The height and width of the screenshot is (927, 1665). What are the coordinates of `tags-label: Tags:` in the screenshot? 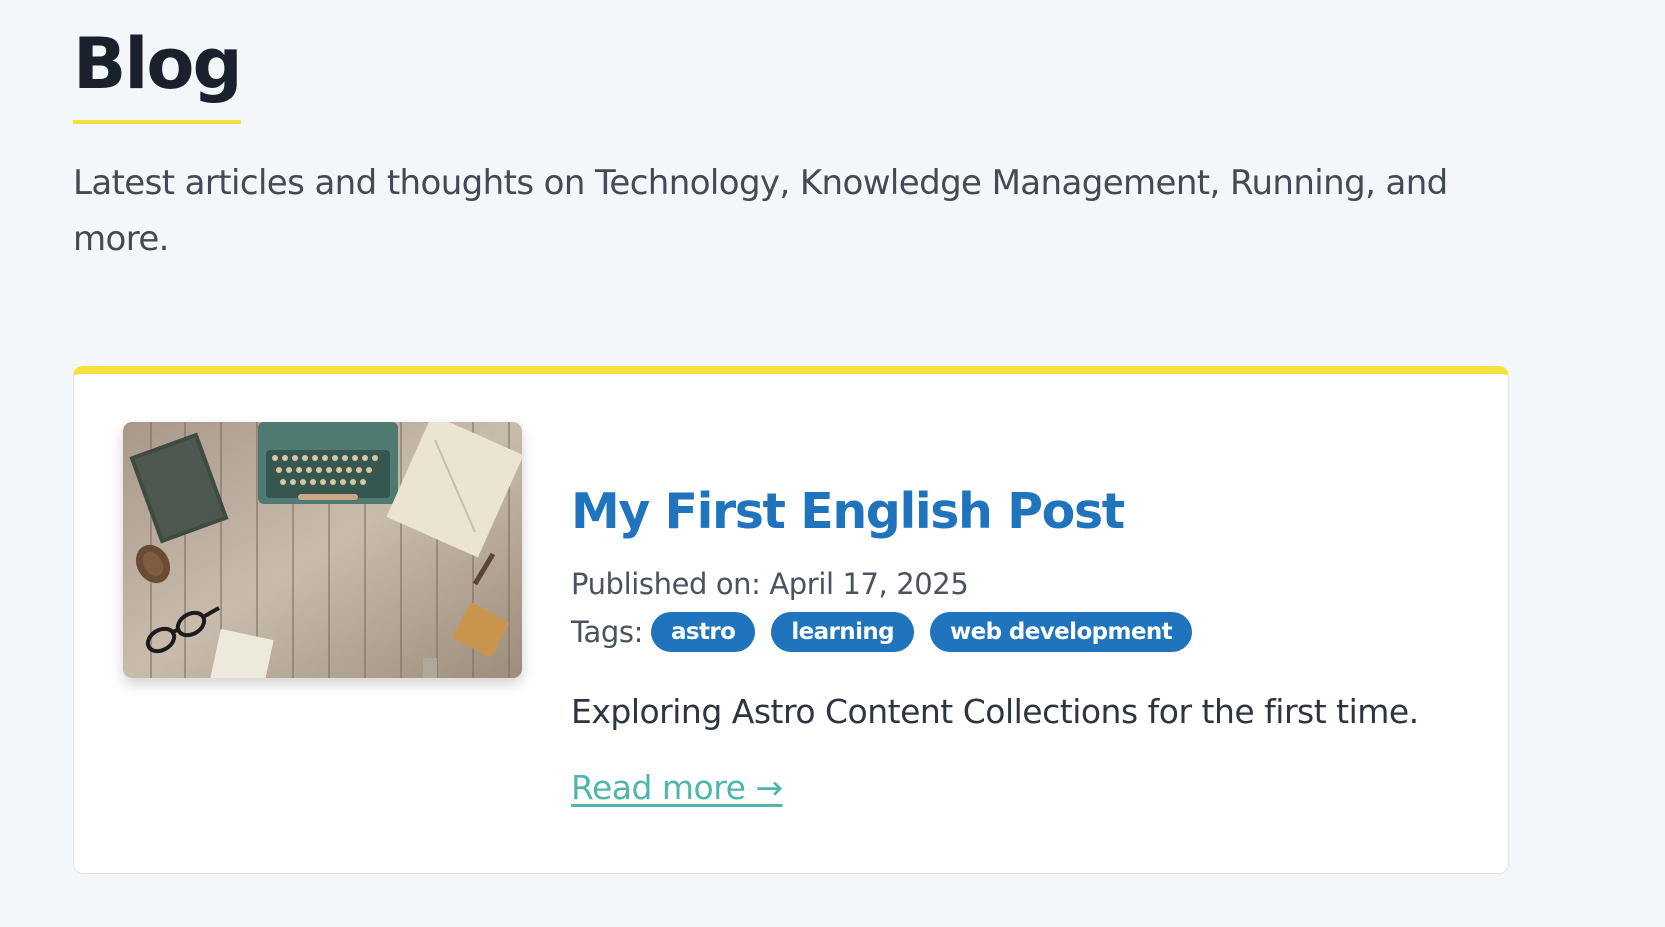 It's located at (607, 632).